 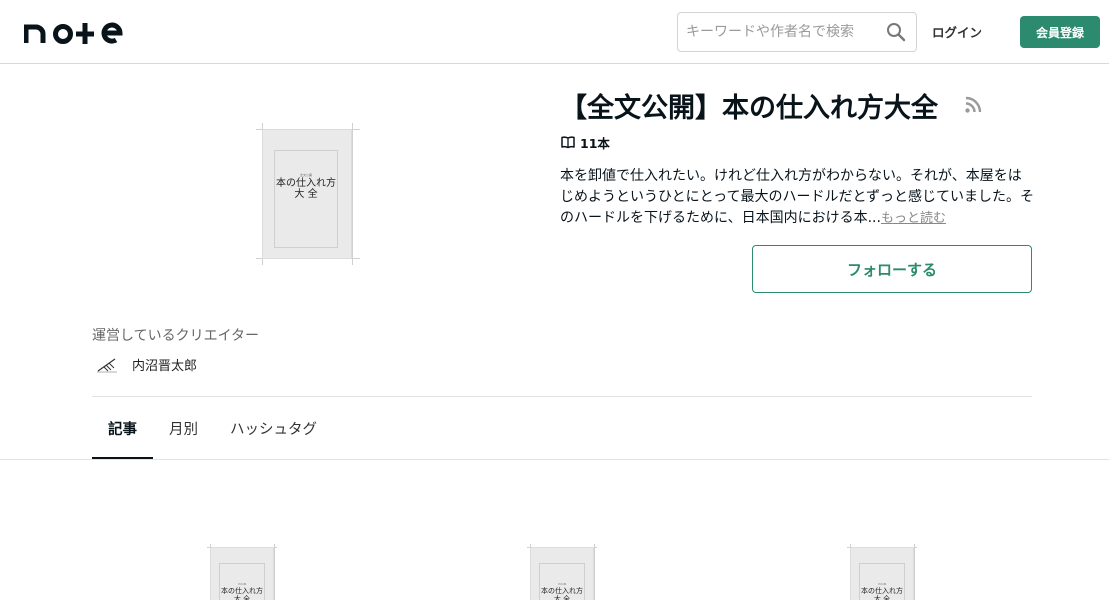 What do you see at coordinates (306, 189) in the screenshot?
I see `cover-title: 本の仕入れ方 大 全` at bounding box center [306, 189].